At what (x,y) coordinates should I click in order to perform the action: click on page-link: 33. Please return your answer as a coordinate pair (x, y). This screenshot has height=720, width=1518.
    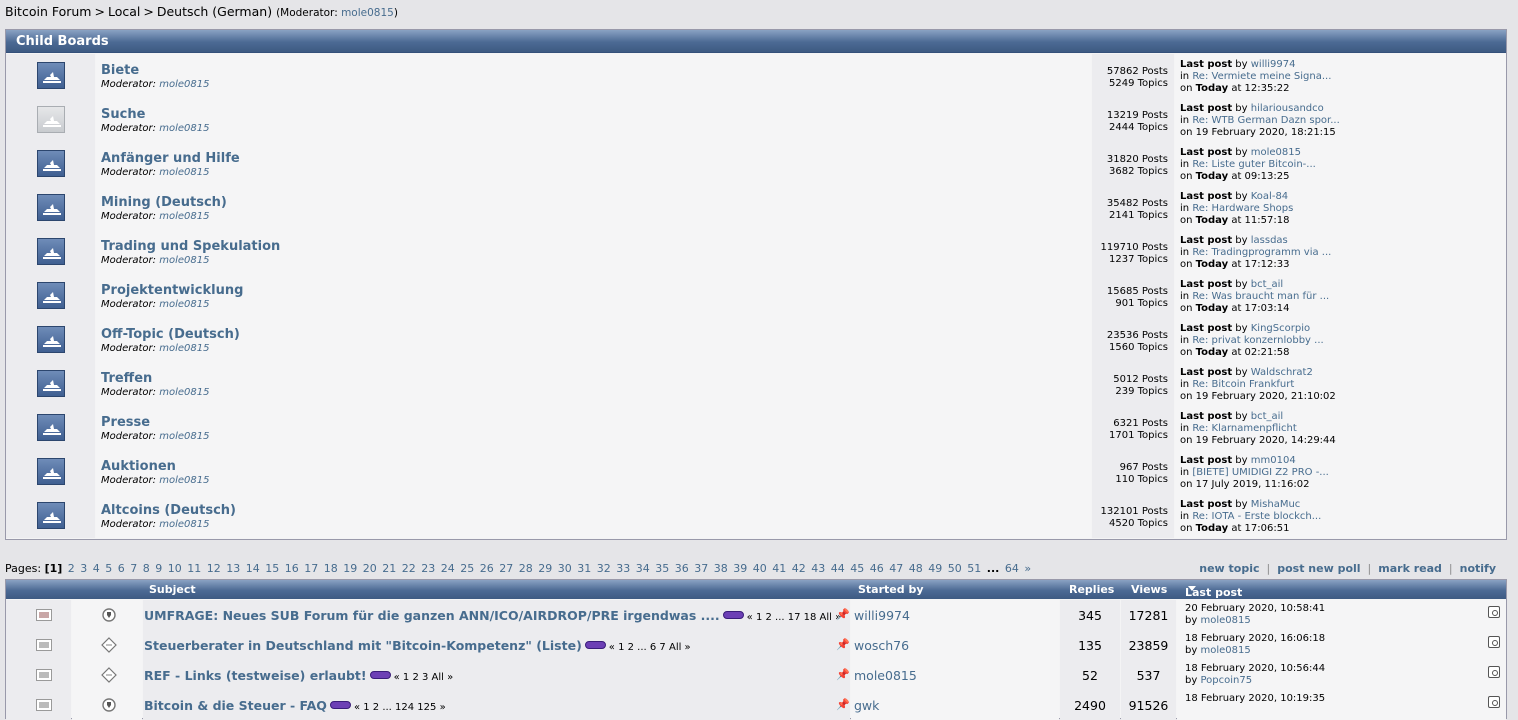
    Looking at the image, I should click on (623, 568).